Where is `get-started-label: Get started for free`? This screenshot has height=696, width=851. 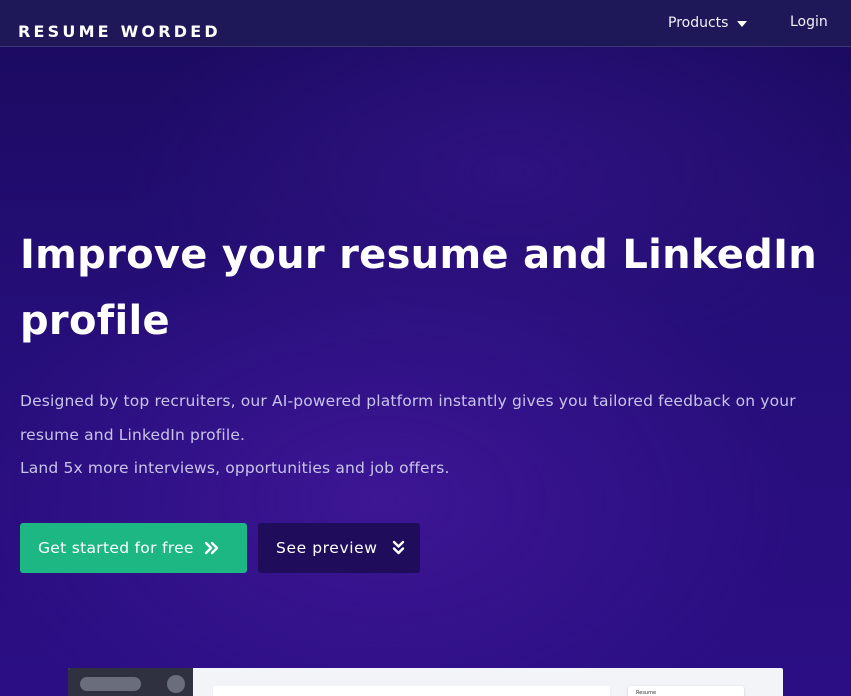 get-started-label: Get started for free is located at coordinates (116, 548).